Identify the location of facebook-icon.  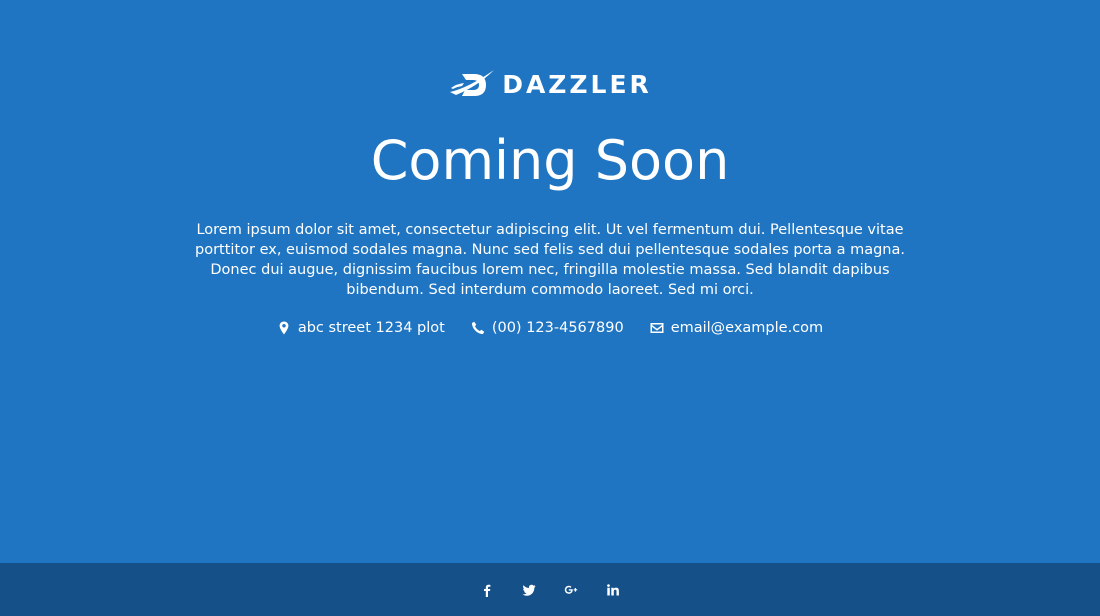
(487, 590).